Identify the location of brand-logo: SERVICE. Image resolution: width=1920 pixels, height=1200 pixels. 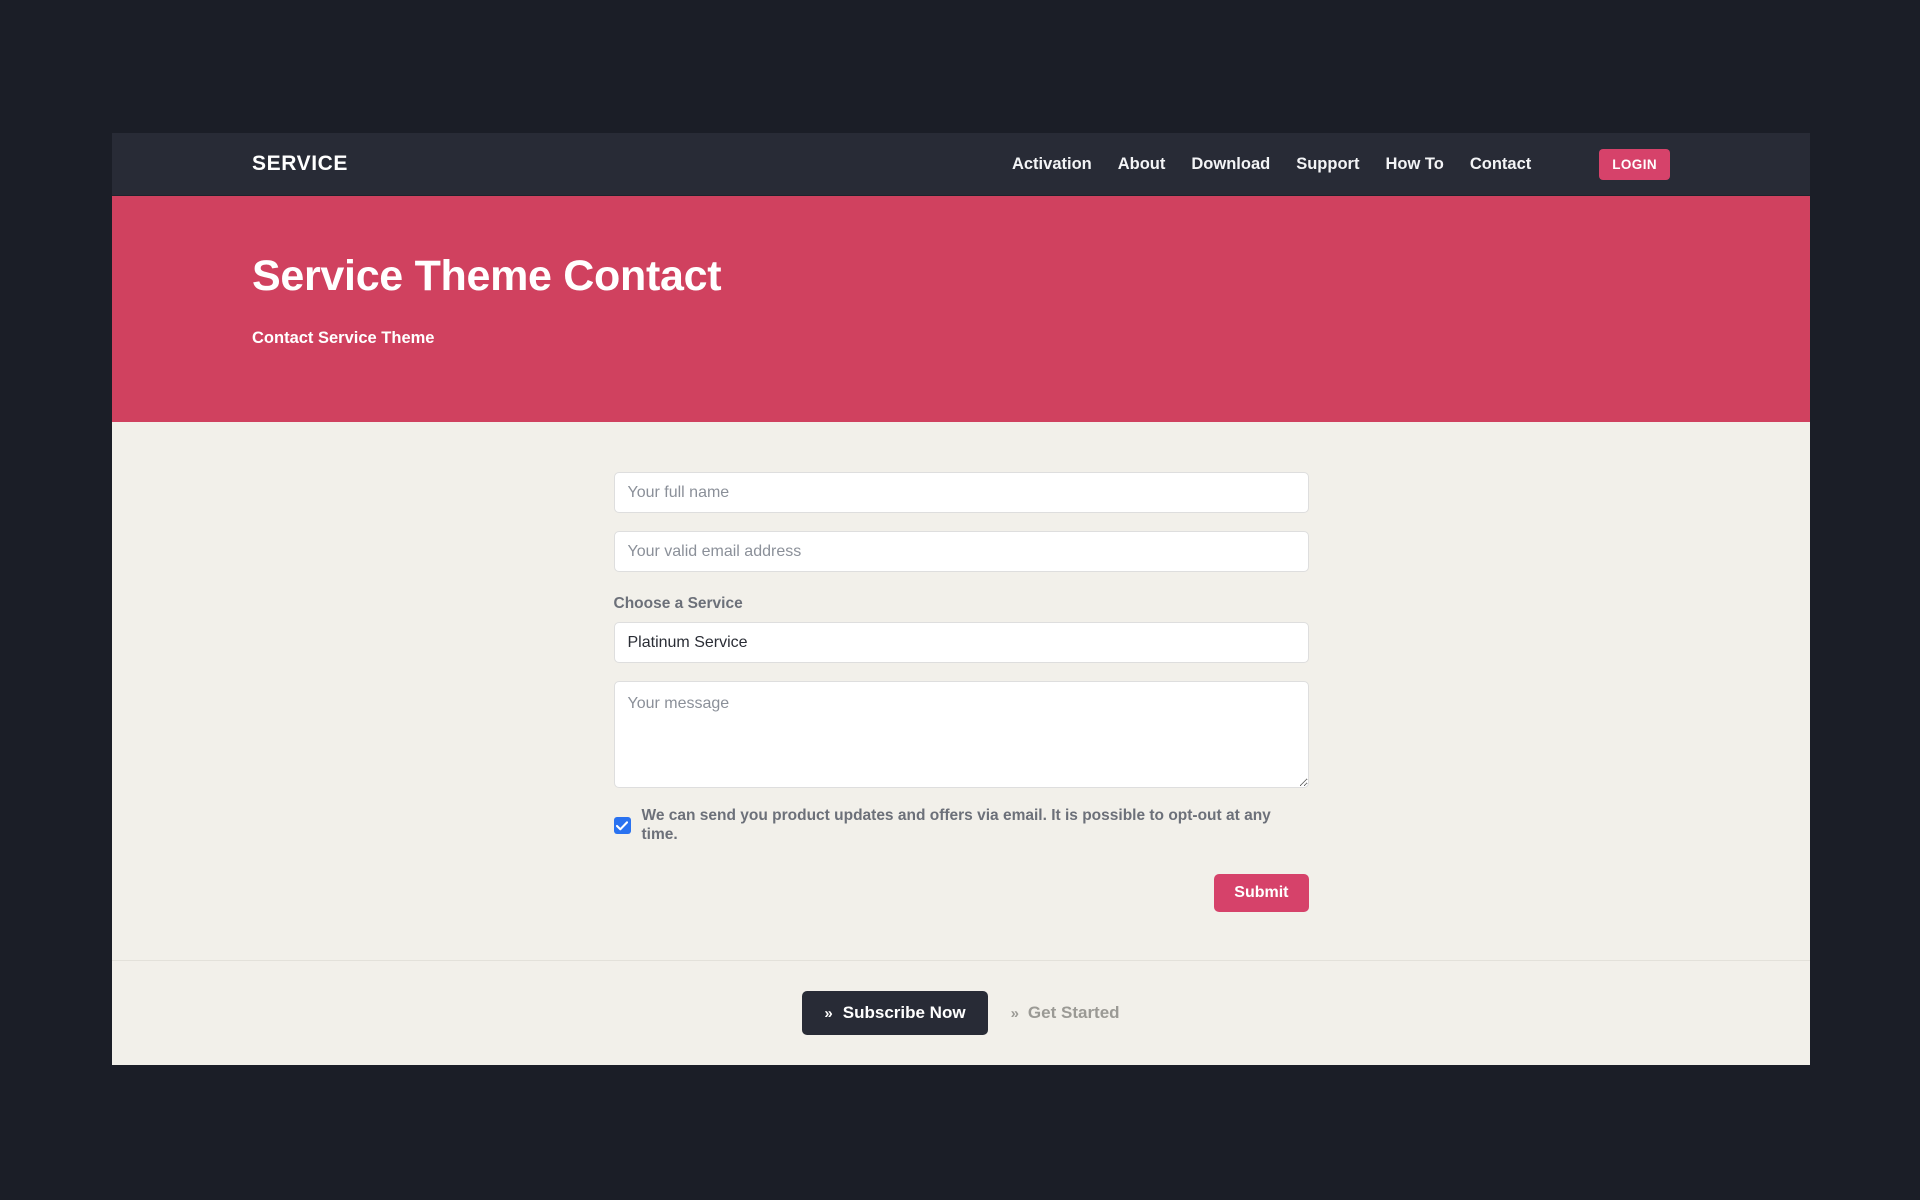
(300, 164).